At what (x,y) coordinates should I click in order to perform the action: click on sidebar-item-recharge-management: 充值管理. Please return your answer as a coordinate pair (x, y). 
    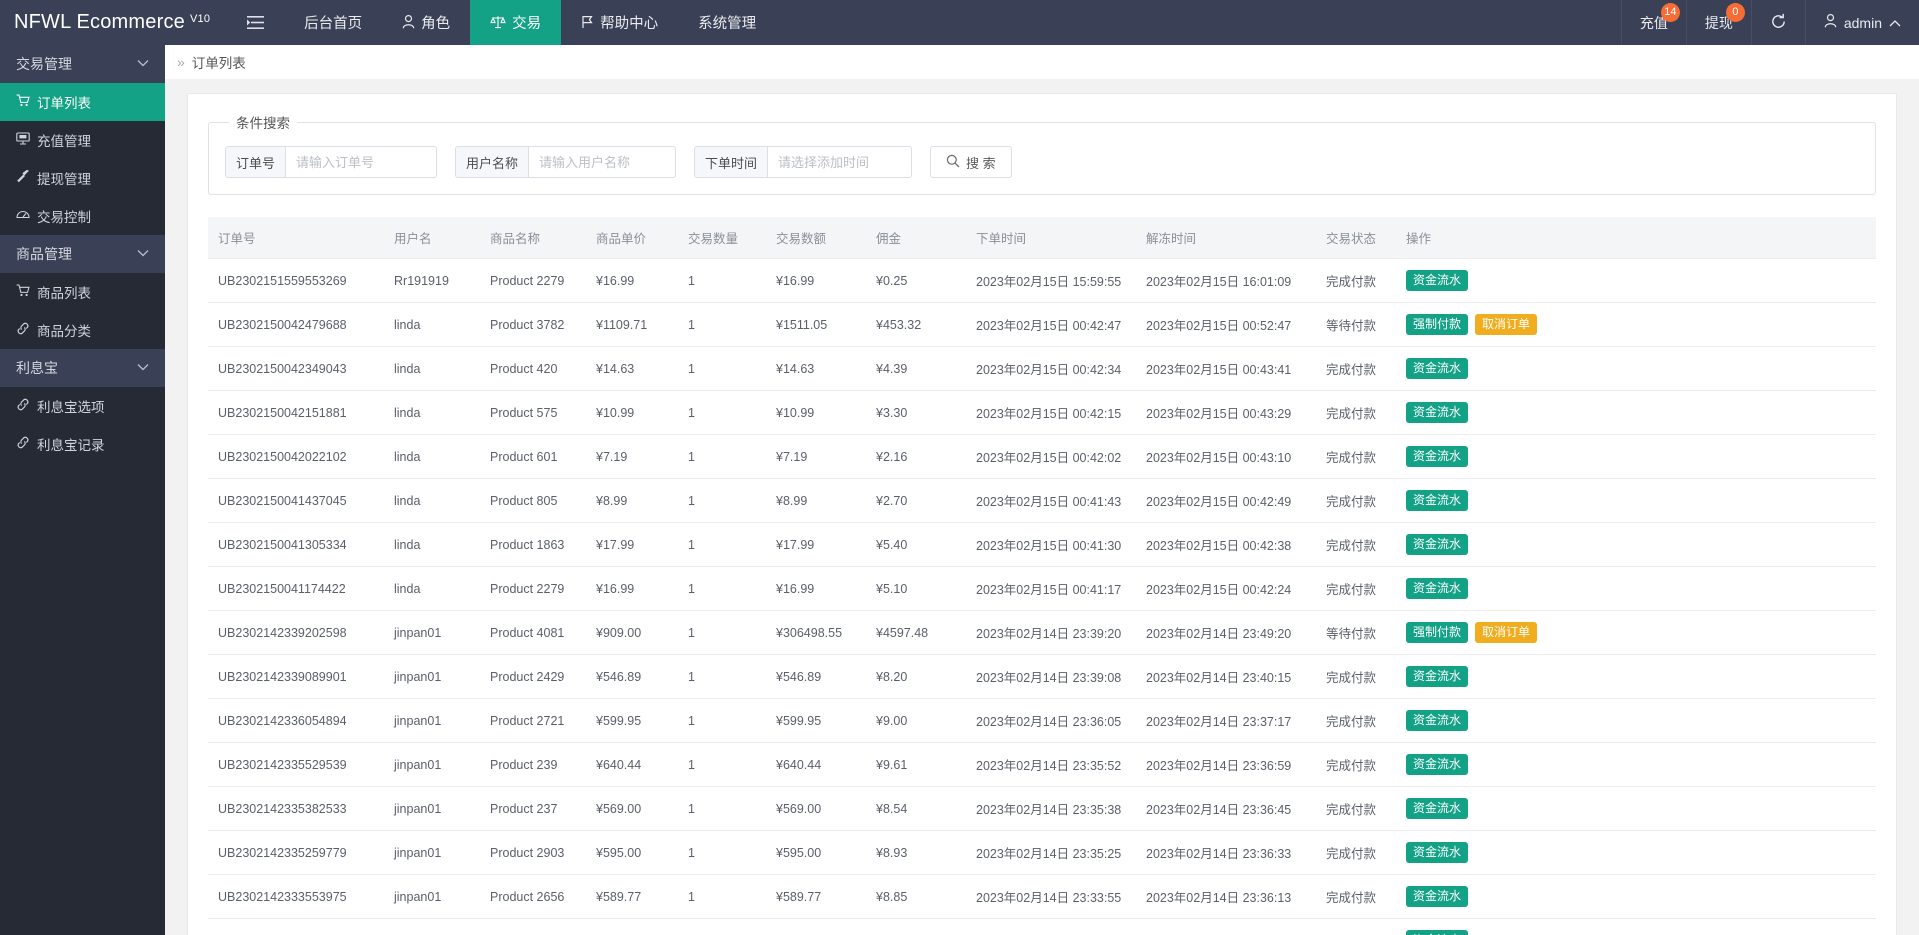
    Looking at the image, I should click on (82, 140).